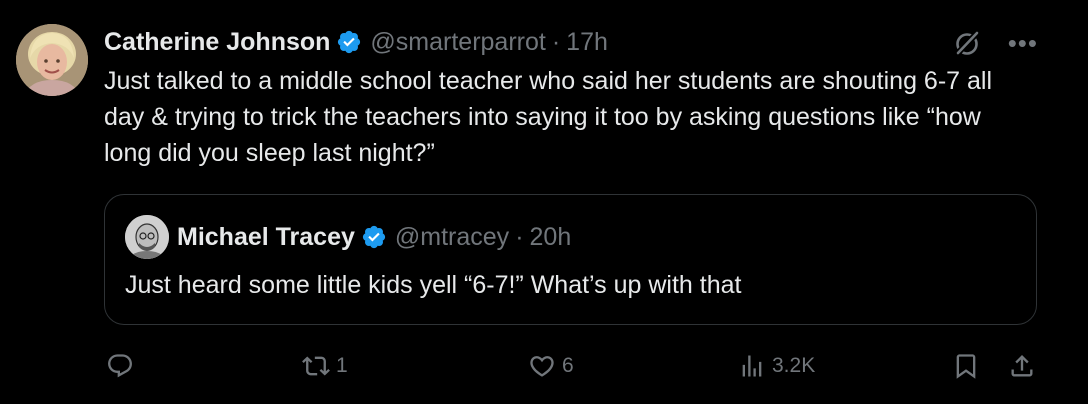  What do you see at coordinates (316, 366) in the screenshot?
I see `retweet-icon` at bounding box center [316, 366].